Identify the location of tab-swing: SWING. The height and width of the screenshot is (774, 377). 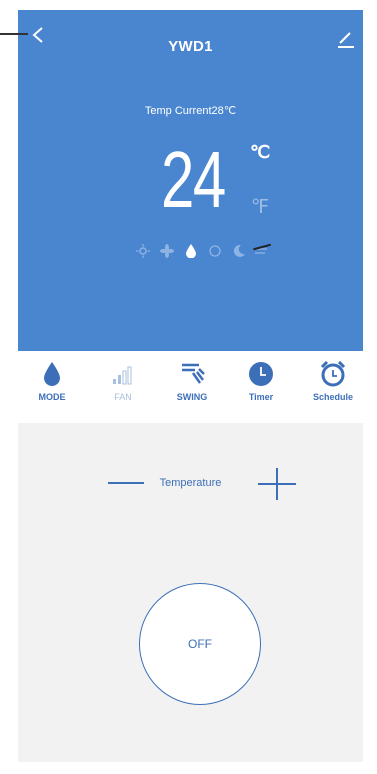
(192, 389).